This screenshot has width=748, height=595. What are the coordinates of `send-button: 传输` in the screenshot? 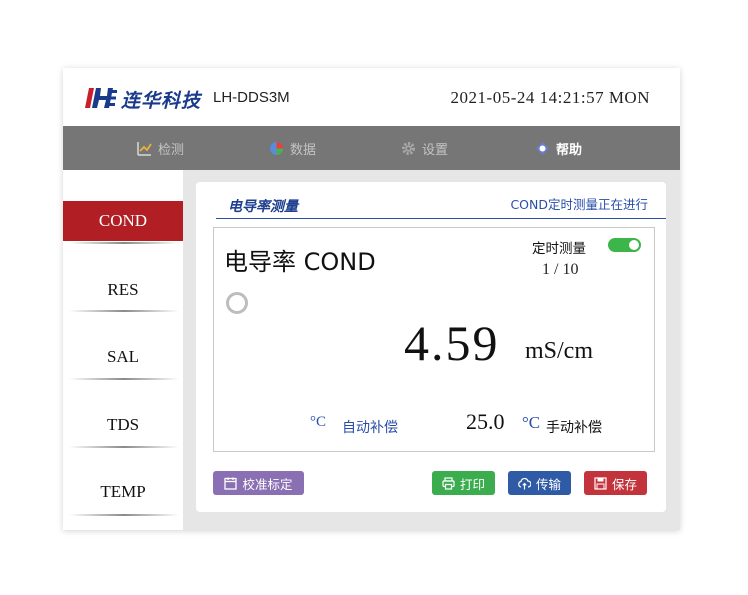 It's located at (539, 483).